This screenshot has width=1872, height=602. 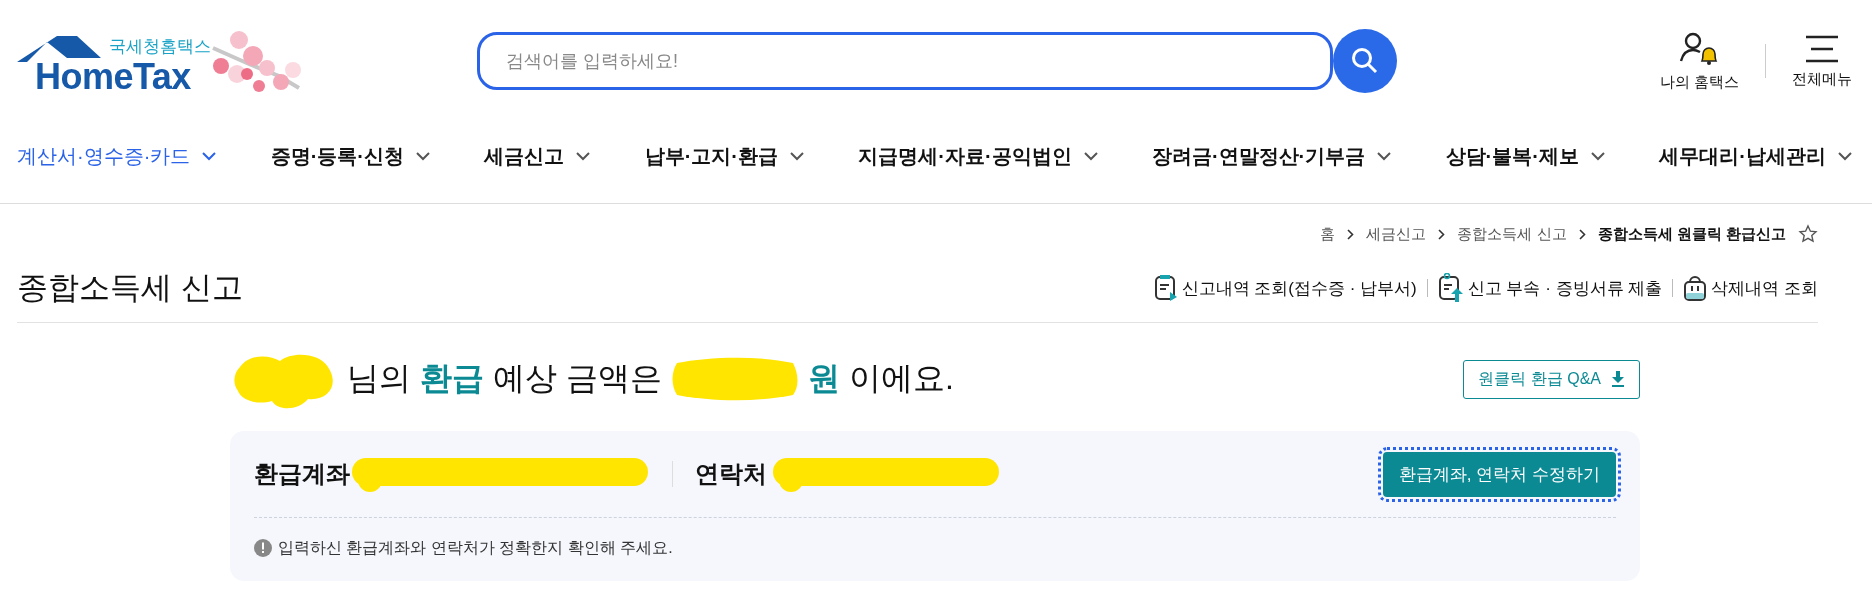 What do you see at coordinates (905, 61) in the screenshot?
I see `search-field: 검색어를 입력하세요!` at bounding box center [905, 61].